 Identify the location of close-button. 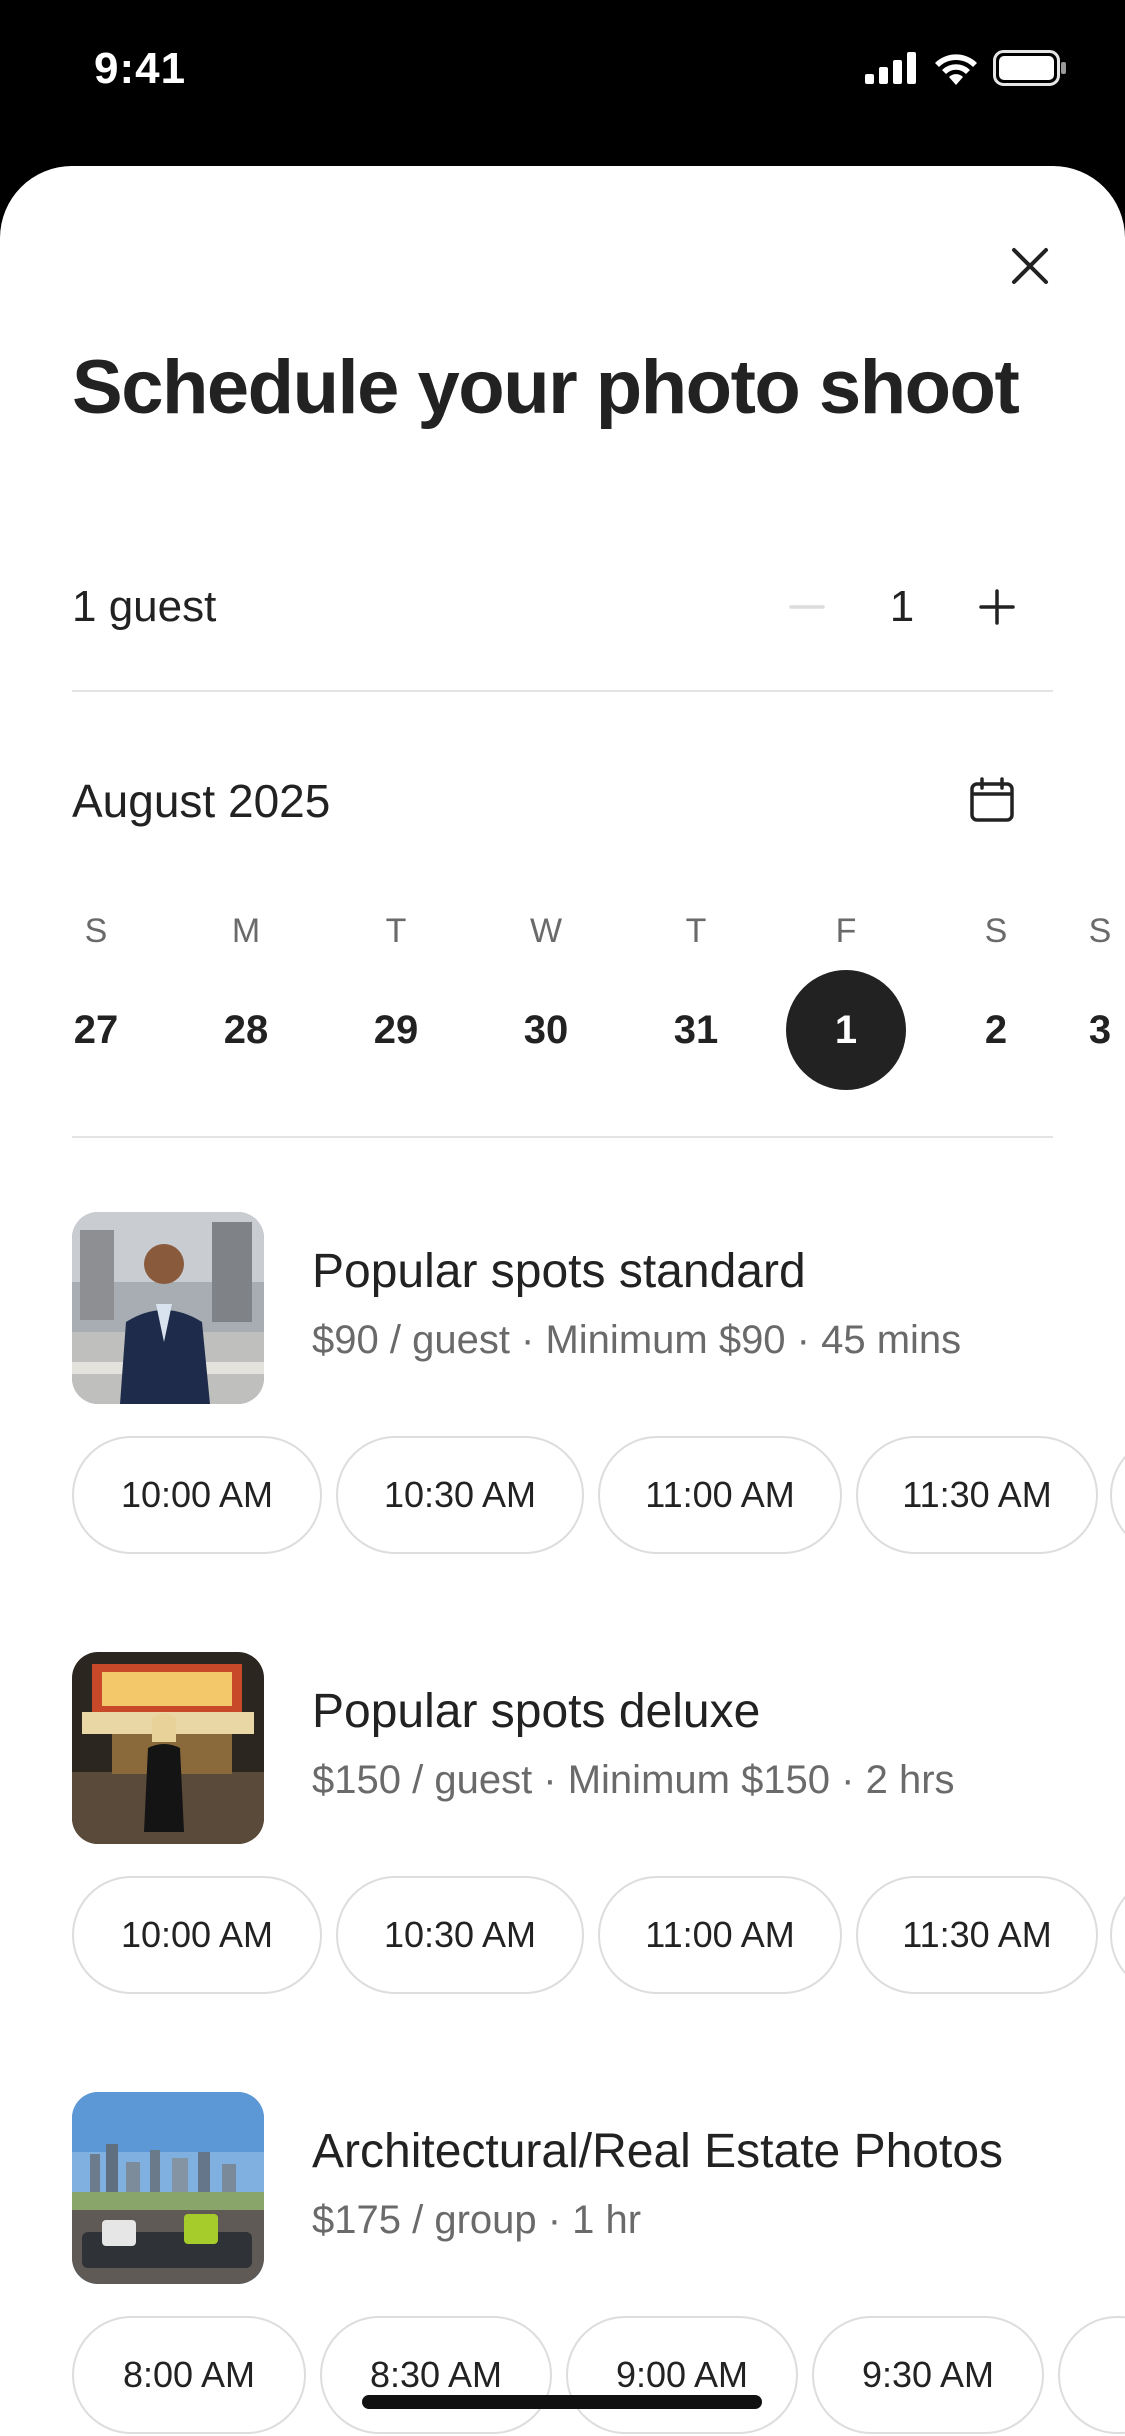
(1030, 266).